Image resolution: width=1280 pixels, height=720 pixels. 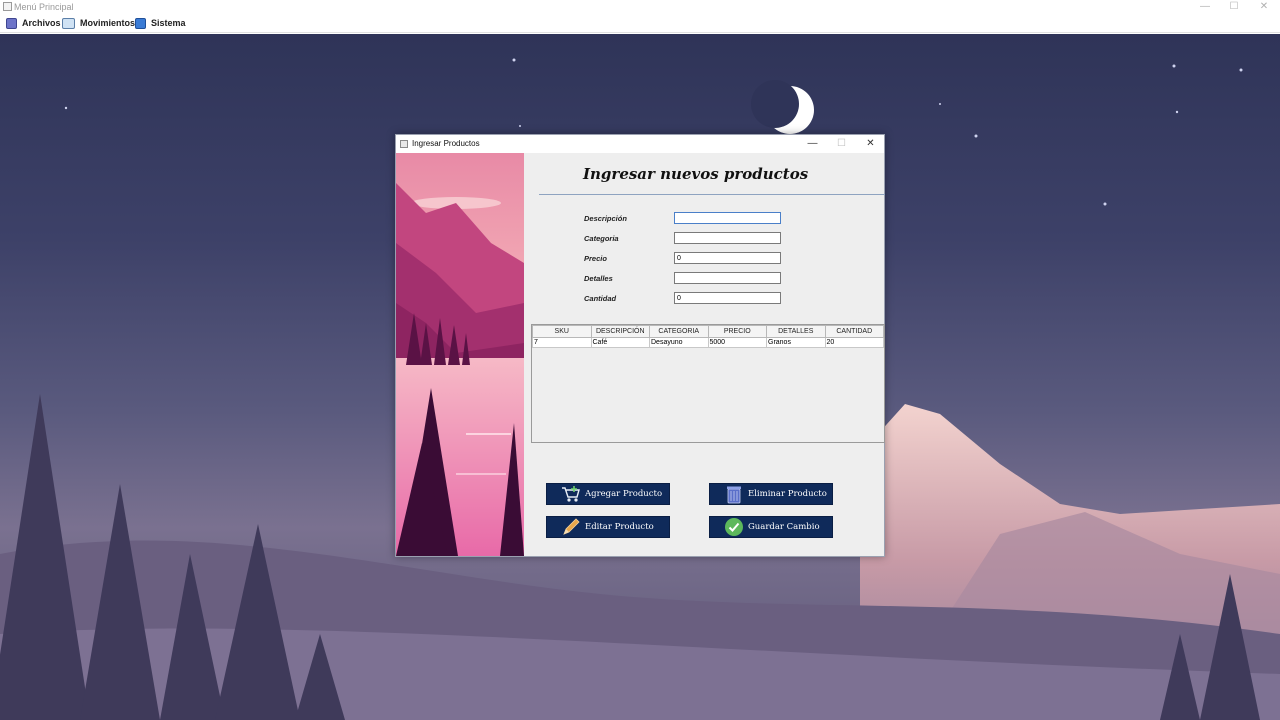 What do you see at coordinates (727, 238) in the screenshot?
I see `categoria-input` at bounding box center [727, 238].